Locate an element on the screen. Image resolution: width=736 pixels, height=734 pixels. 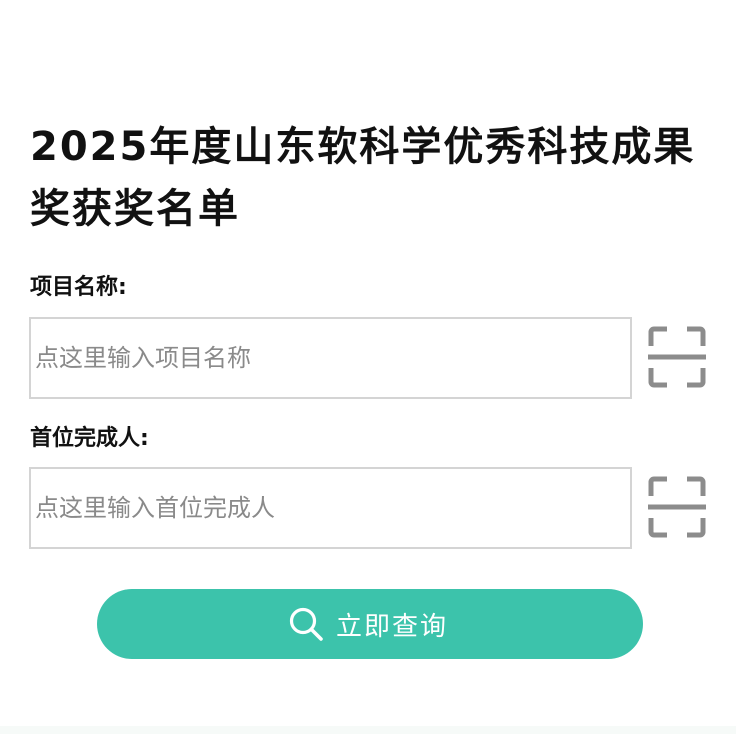
first-completer-input is located at coordinates (330, 508).